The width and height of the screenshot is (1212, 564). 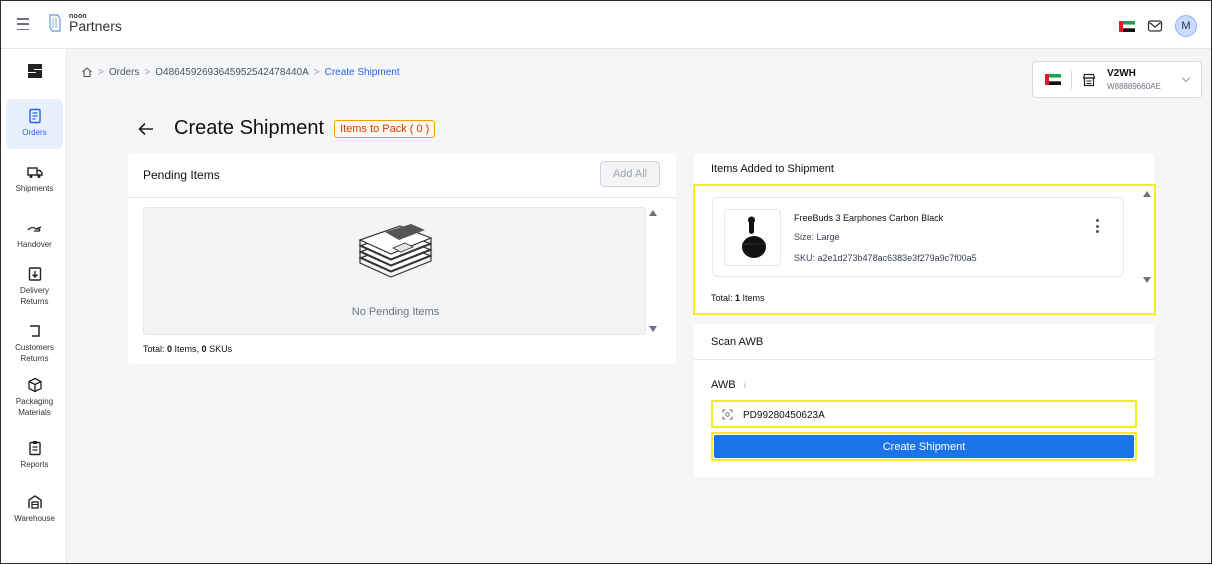 What do you see at coordinates (34, 244) in the screenshot?
I see `sidebar-item-label: Handover` at bounding box center [34, 244].